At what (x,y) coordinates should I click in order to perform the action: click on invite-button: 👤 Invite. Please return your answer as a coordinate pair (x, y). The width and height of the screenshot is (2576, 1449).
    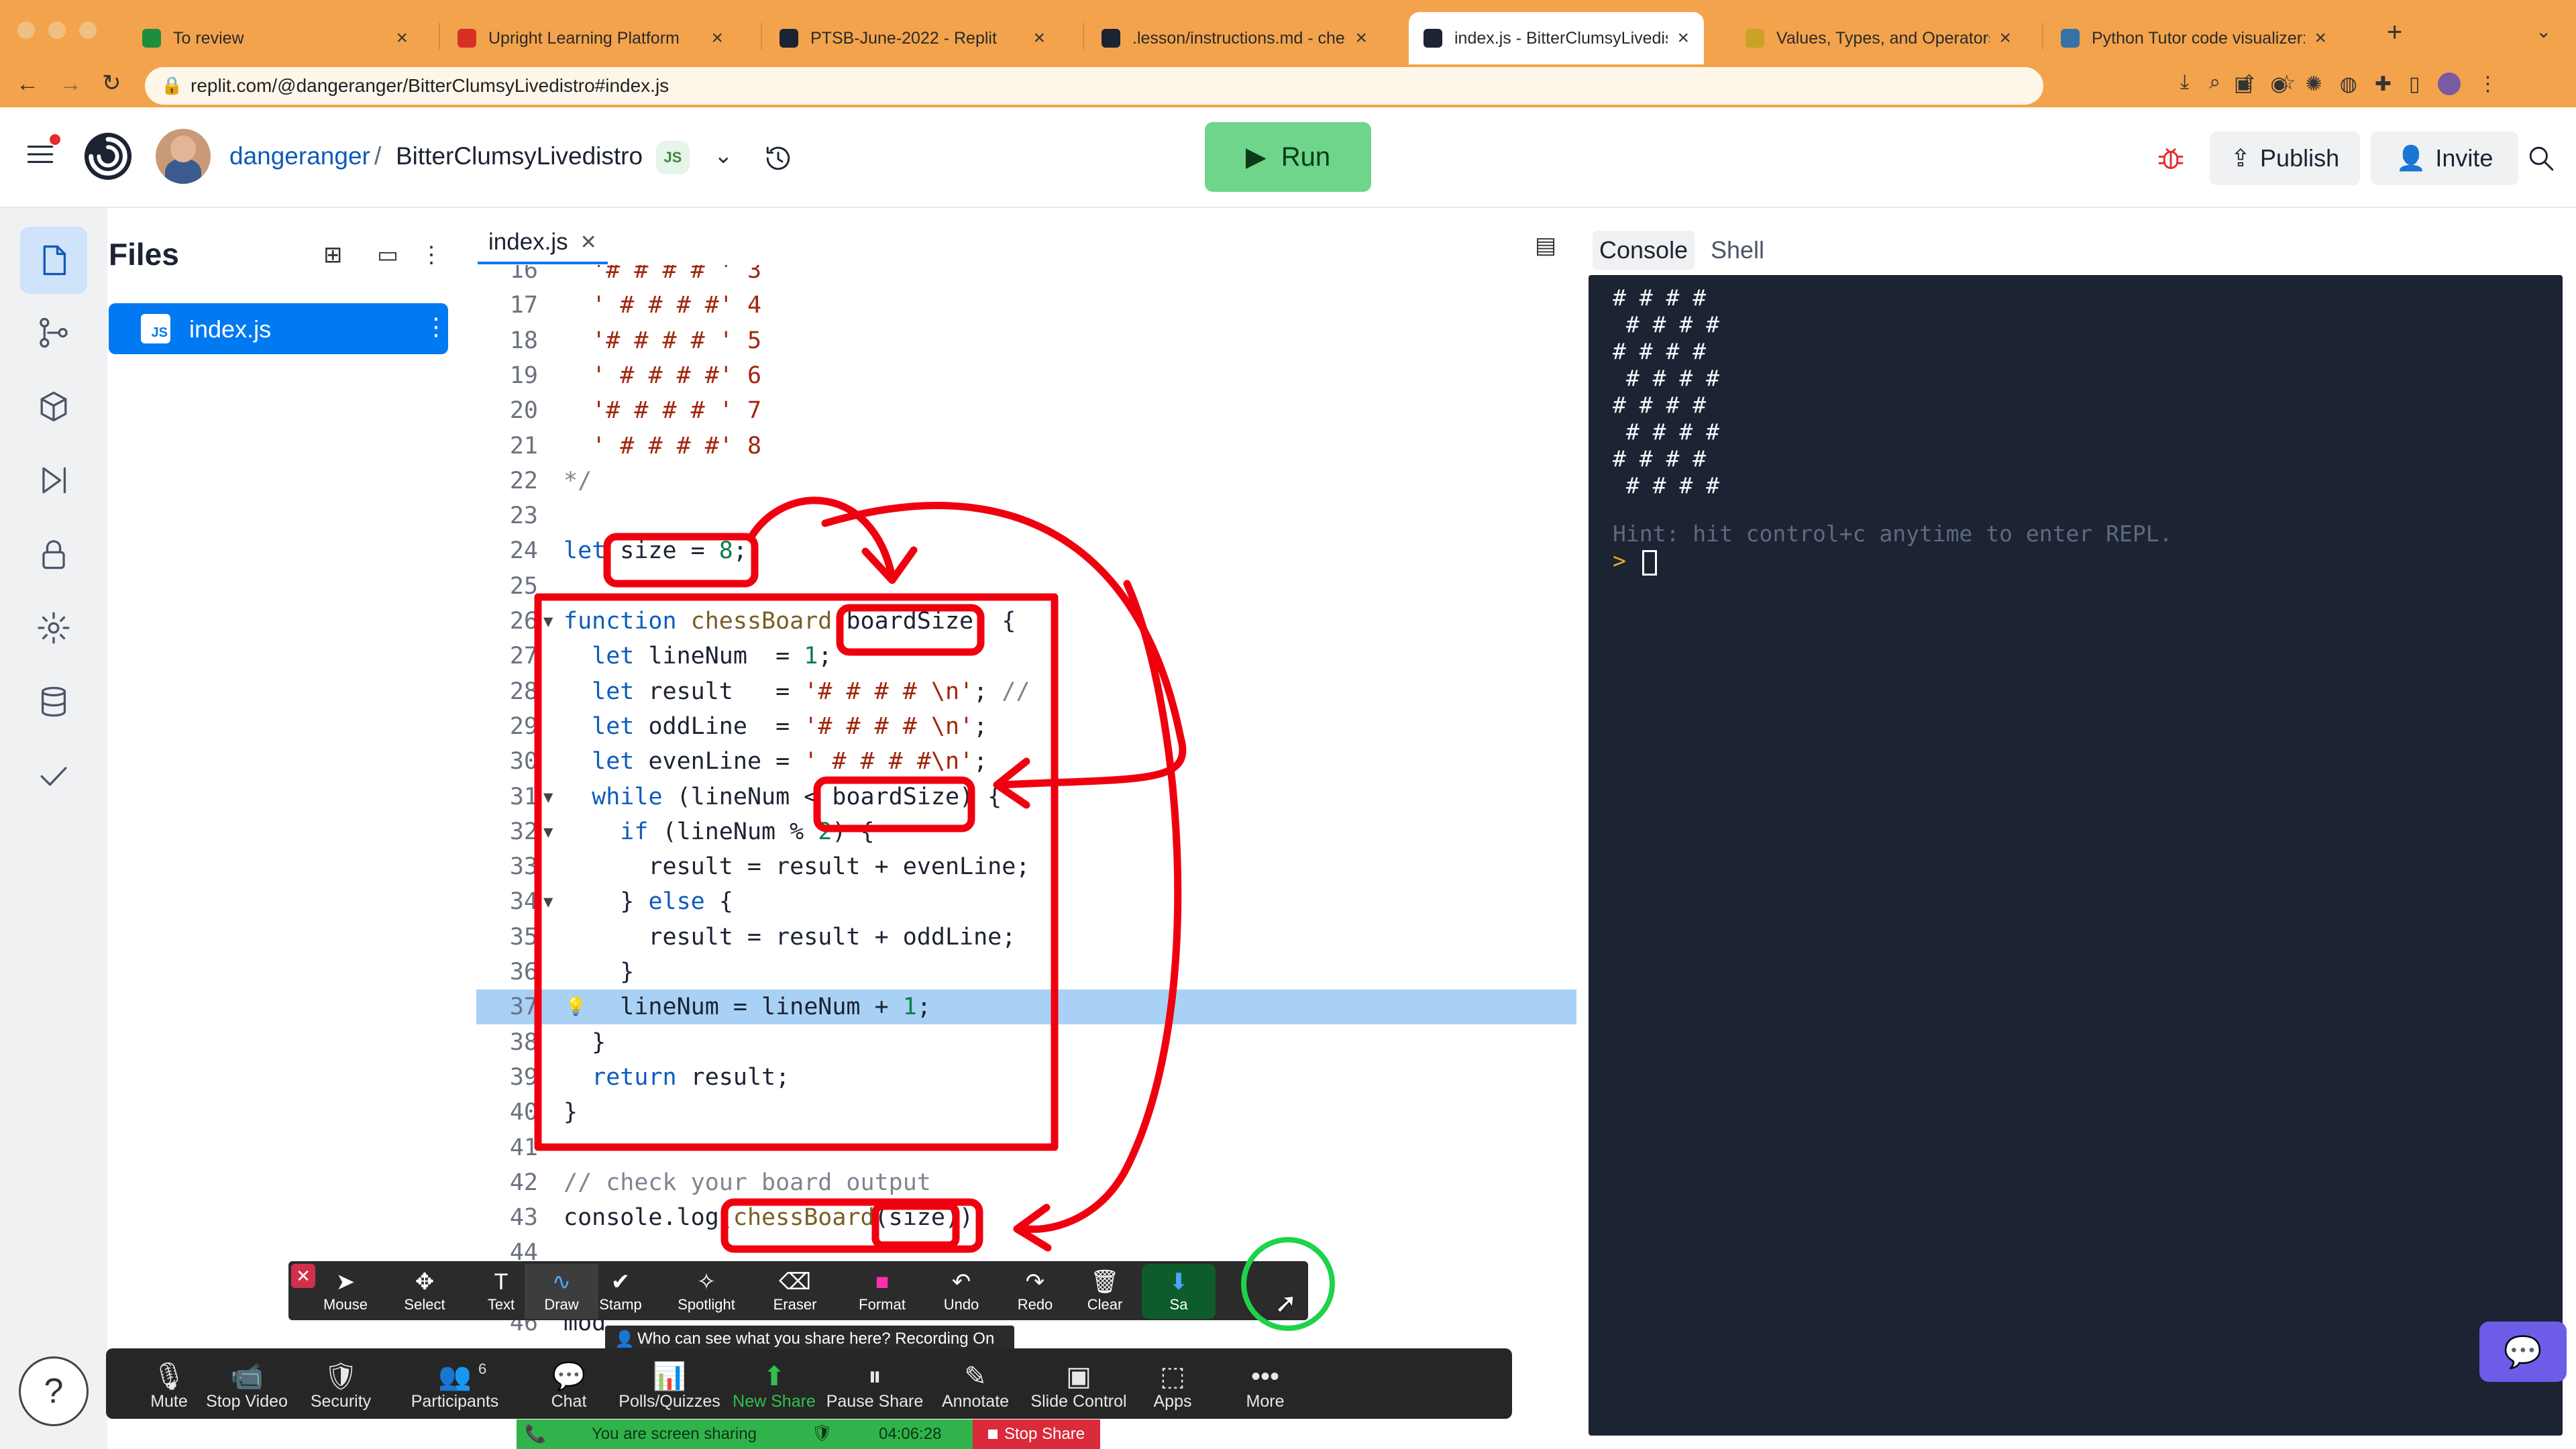
    Looking at the image, I should click on (2444, 158).